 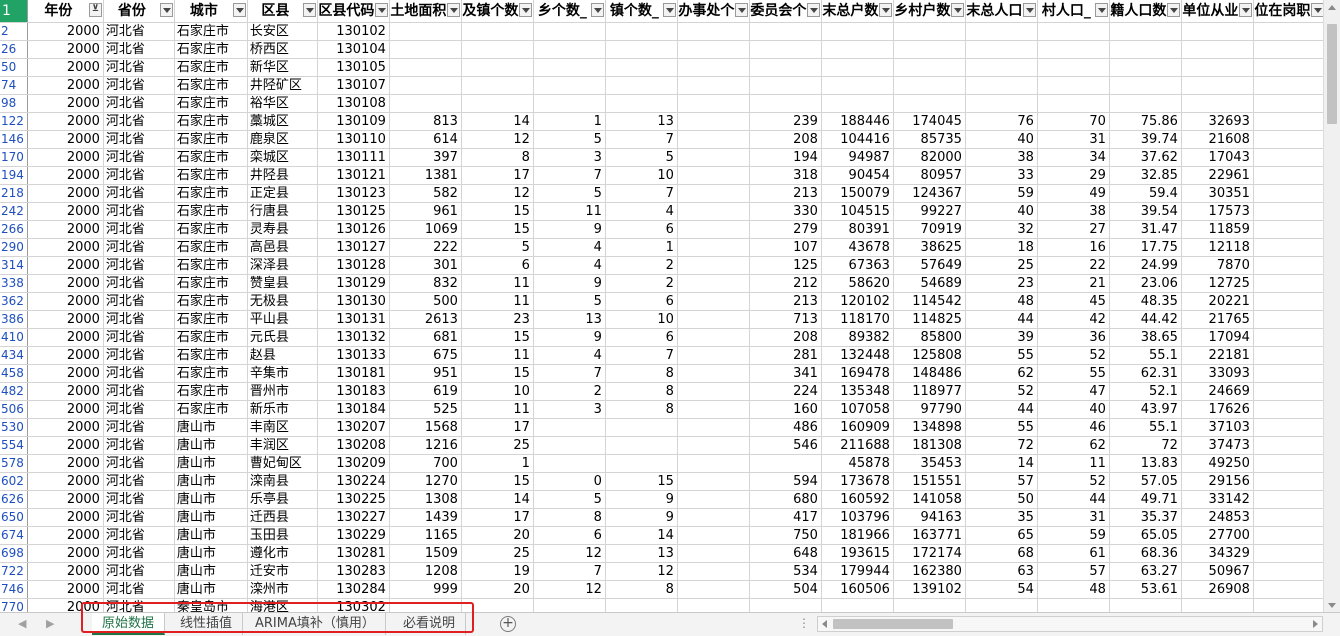 What do you see at coordinates (929, 463) in the screenshot?
I see `table-cell: 35453` at bounding box center [929, 463].